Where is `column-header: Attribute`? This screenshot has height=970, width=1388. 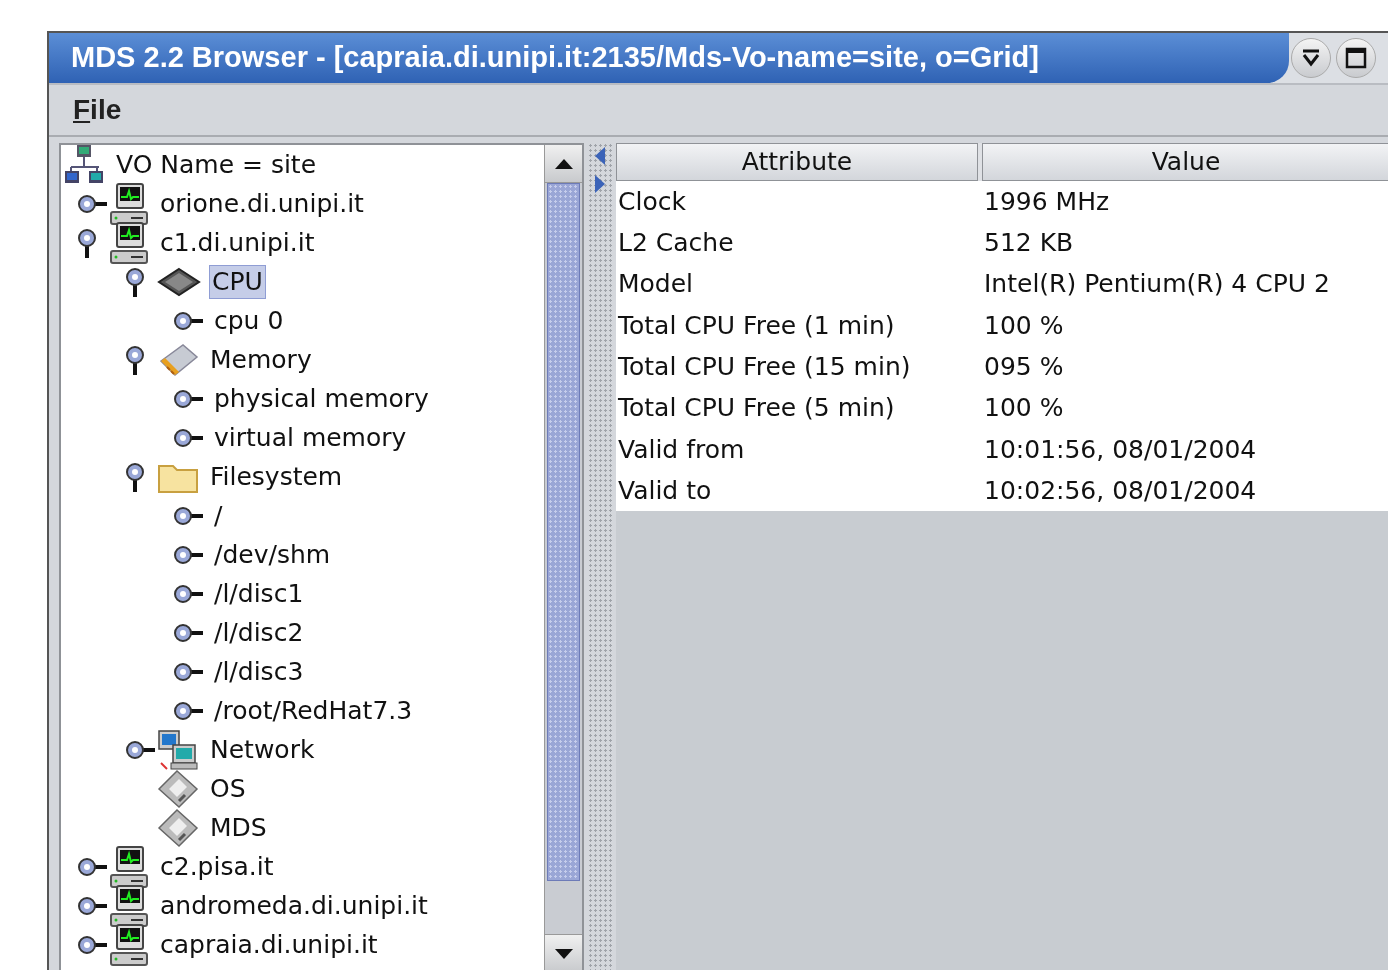
column-header: Attribute is located at coordinates (797, 162).